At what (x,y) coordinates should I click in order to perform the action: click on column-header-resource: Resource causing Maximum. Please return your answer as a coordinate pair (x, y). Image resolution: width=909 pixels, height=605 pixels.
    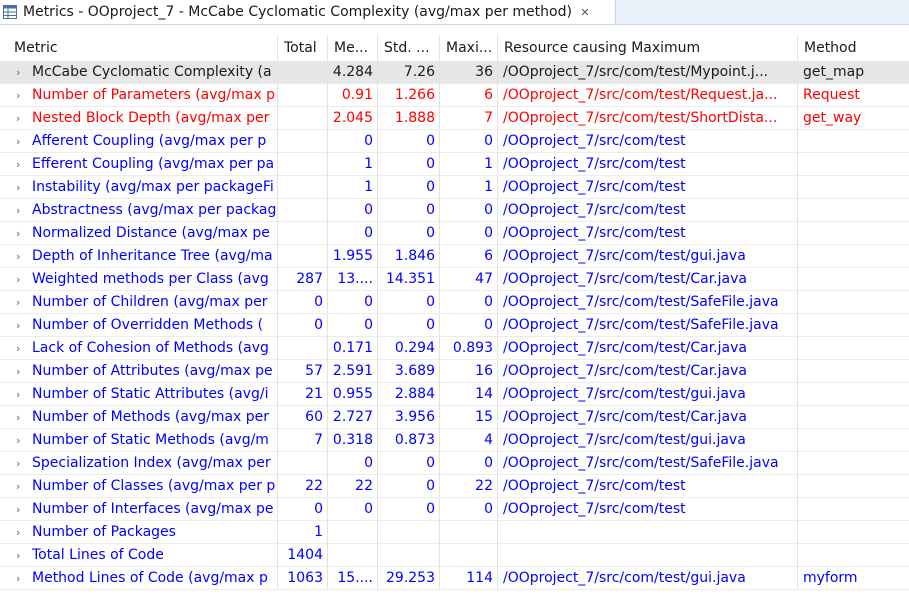
    Looking at the image, I should click on (648, 48).